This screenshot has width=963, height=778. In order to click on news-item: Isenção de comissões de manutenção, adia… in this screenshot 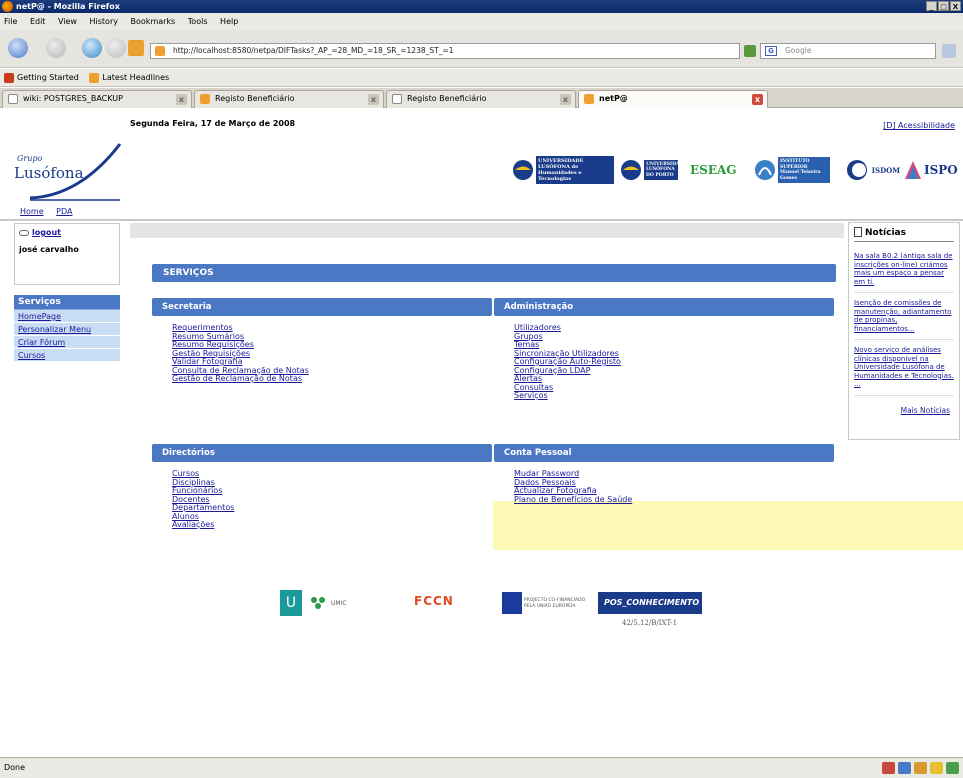, I will do `click(904, 319)`.